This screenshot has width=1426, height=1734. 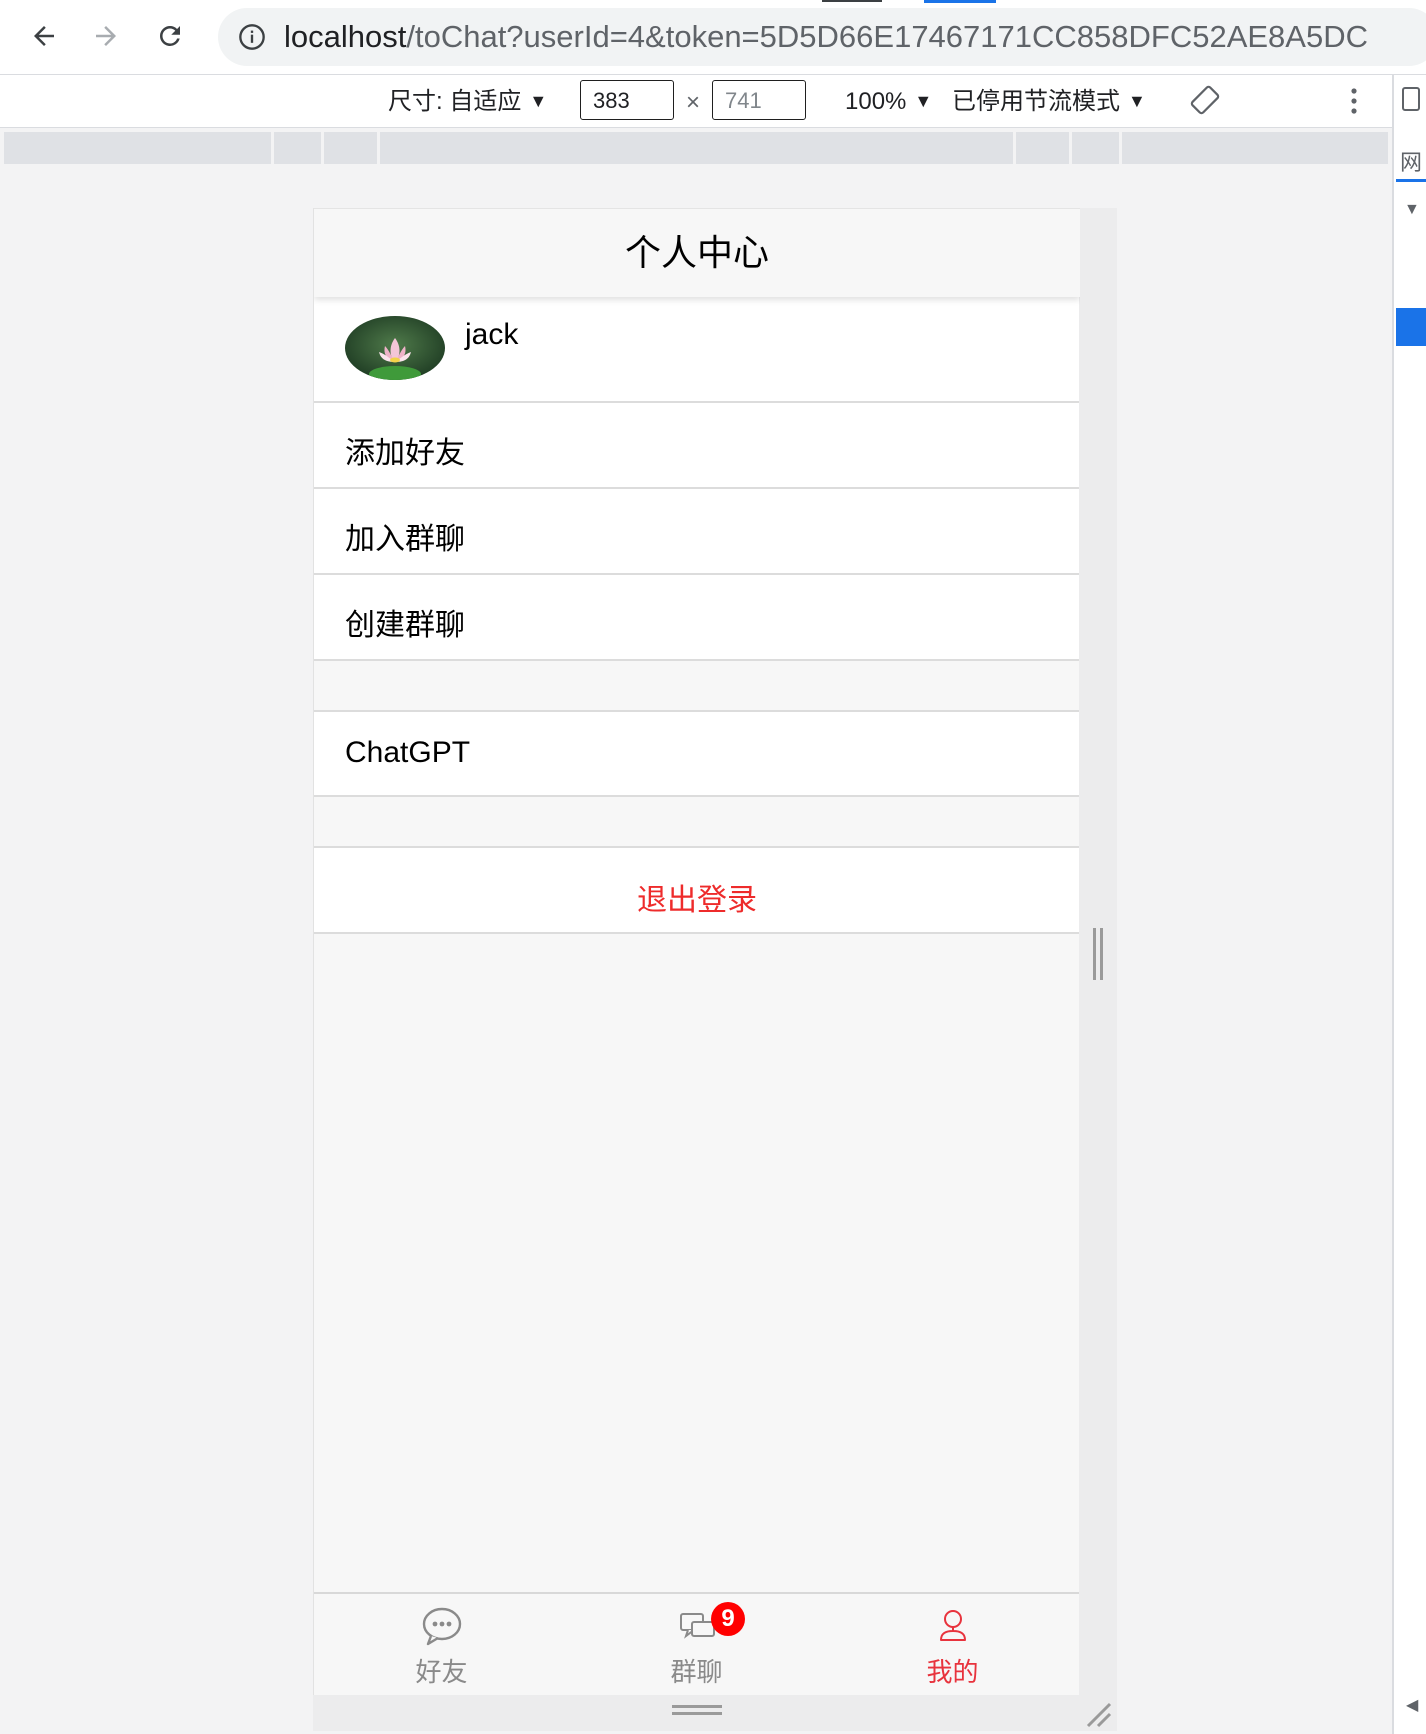 I want to click on tab-friends-label: 好友, so click(x=441, y=1672).